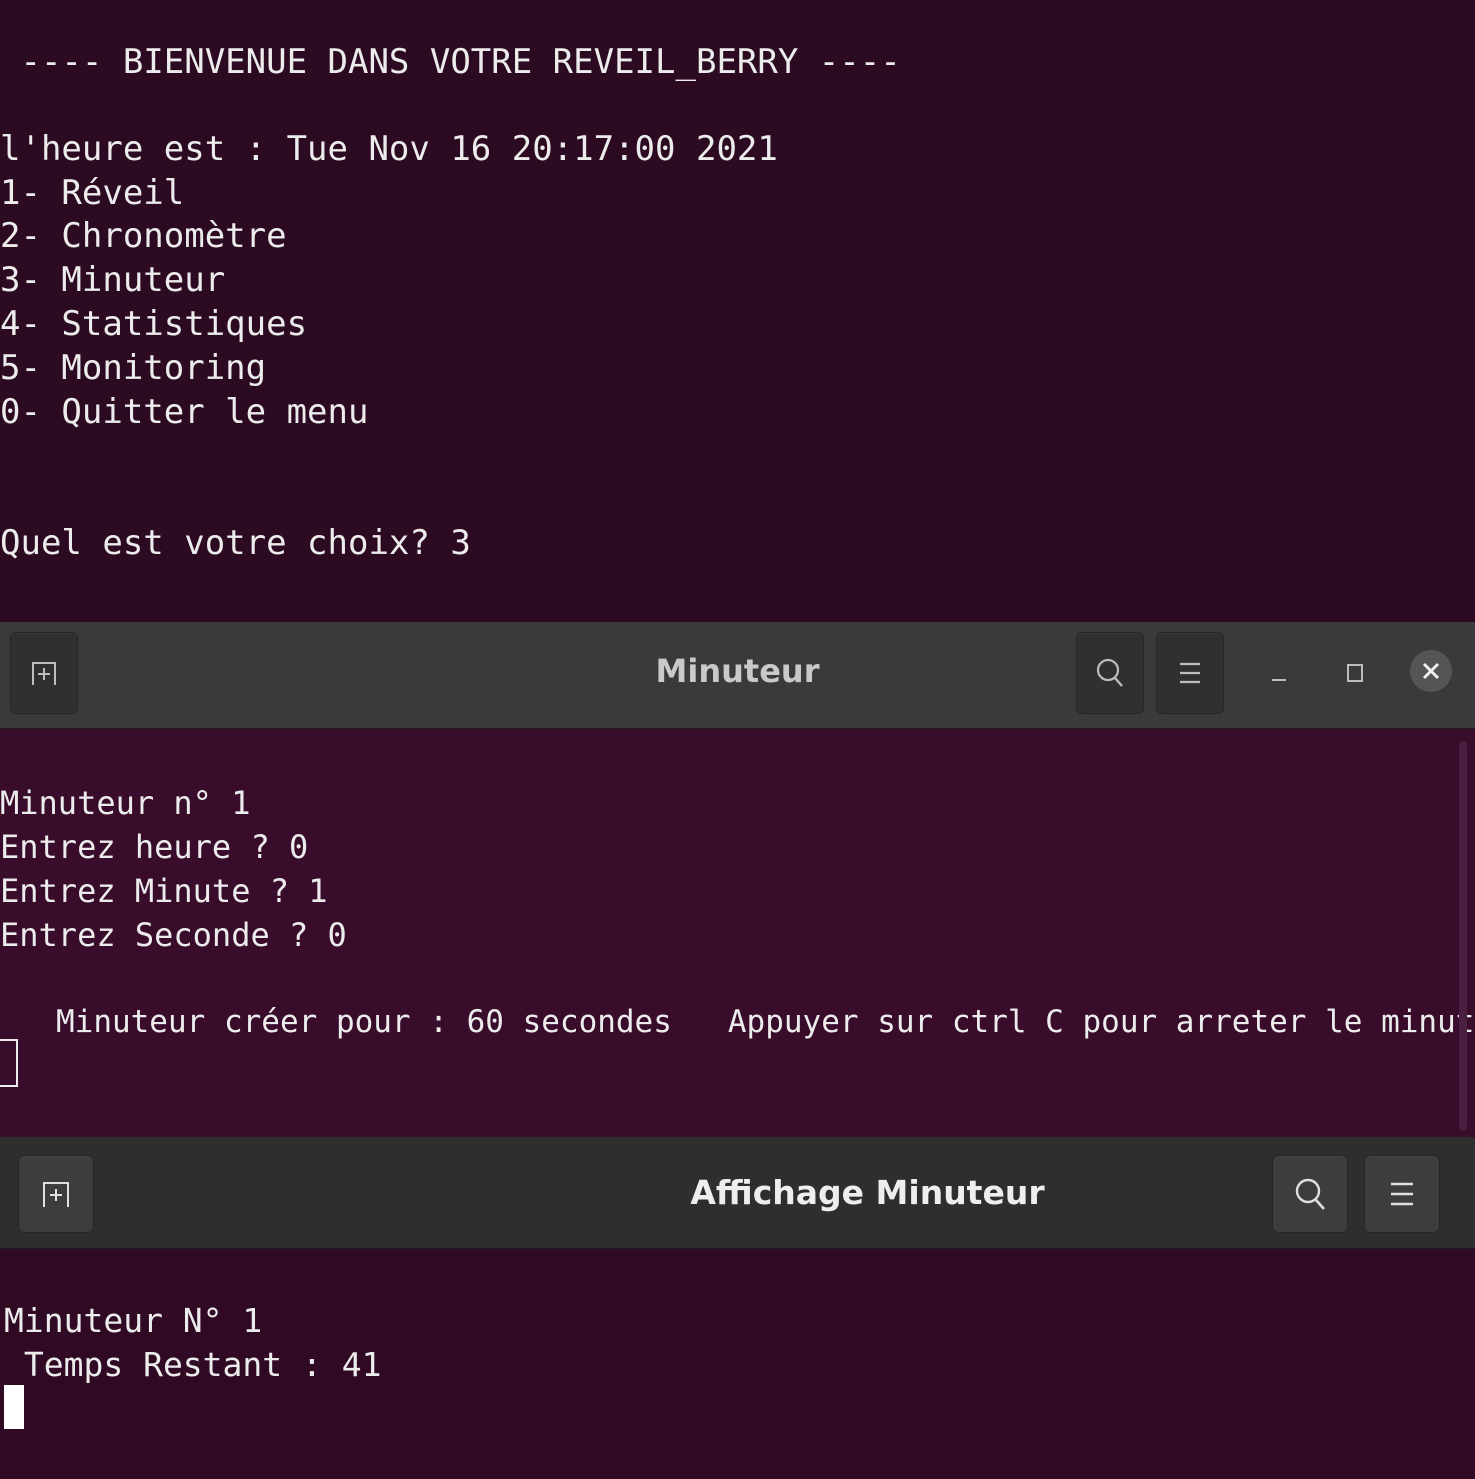 This screenshot has height=1479, width=1475. What do you see at coordinates (113, 280) in the screenshot?
I see `menu-item-minuteur: 3- Minuteur` at bounding box center [113, 280].